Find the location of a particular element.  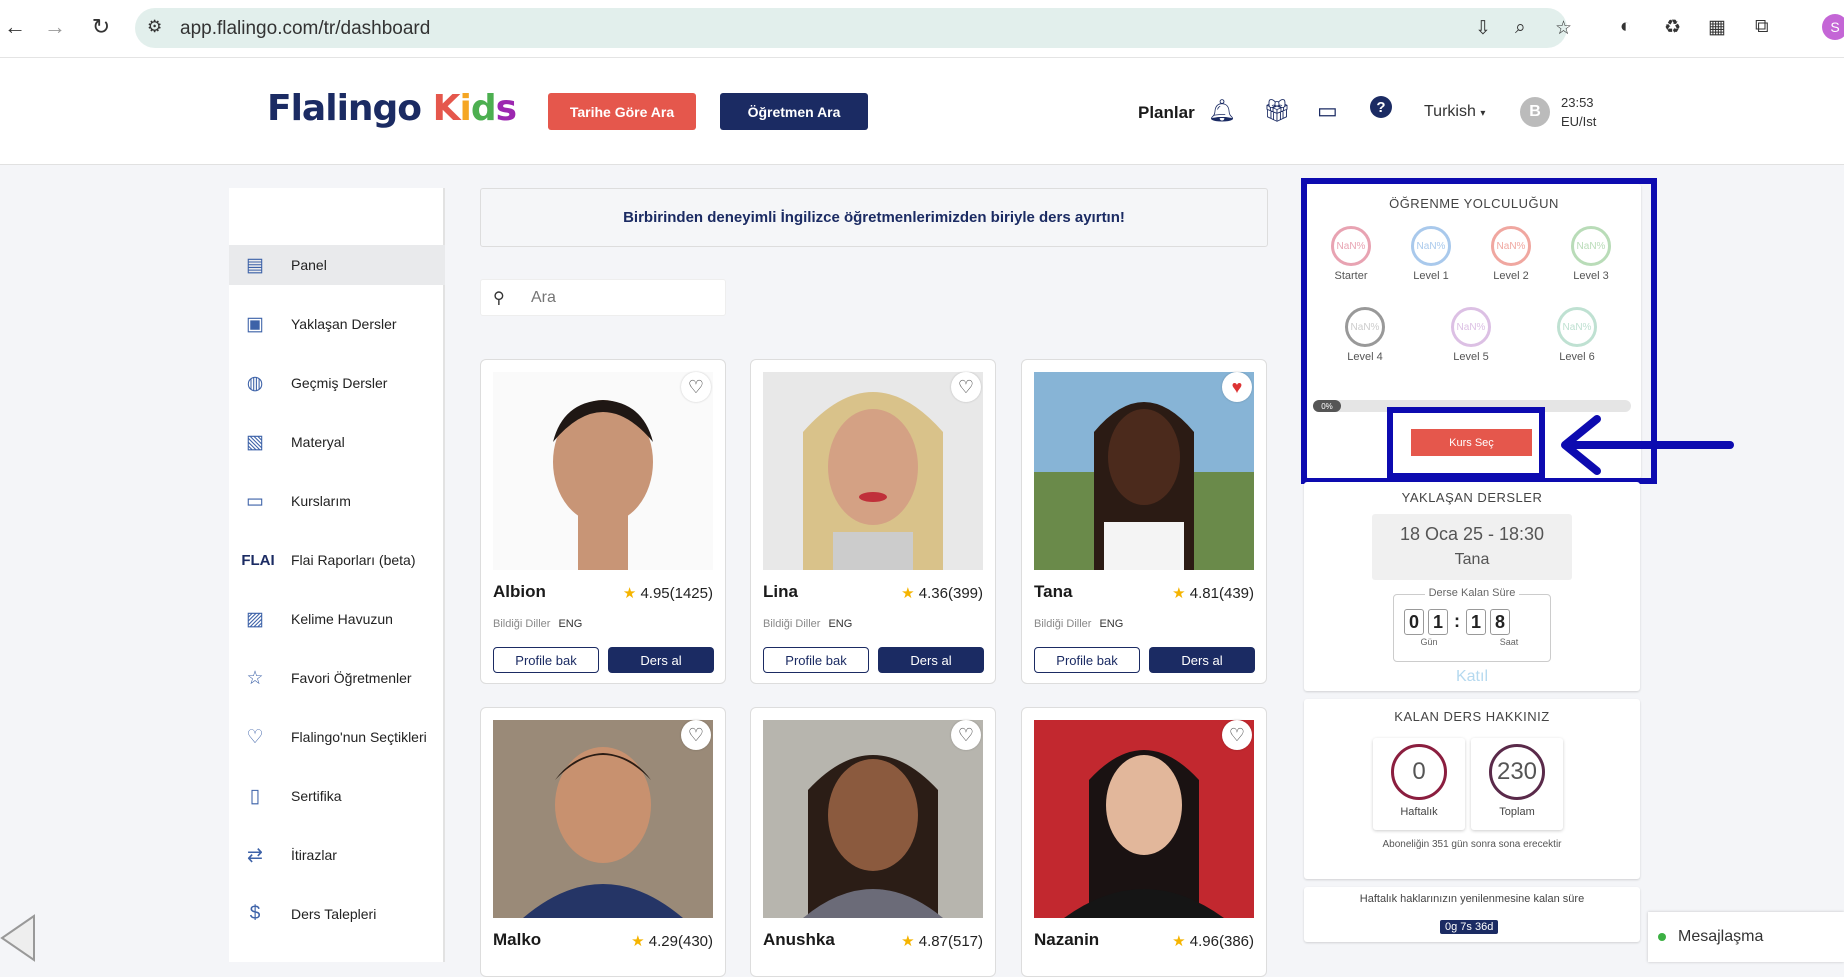

certificate-icon: ▯ is located at coordinates (255, 796).